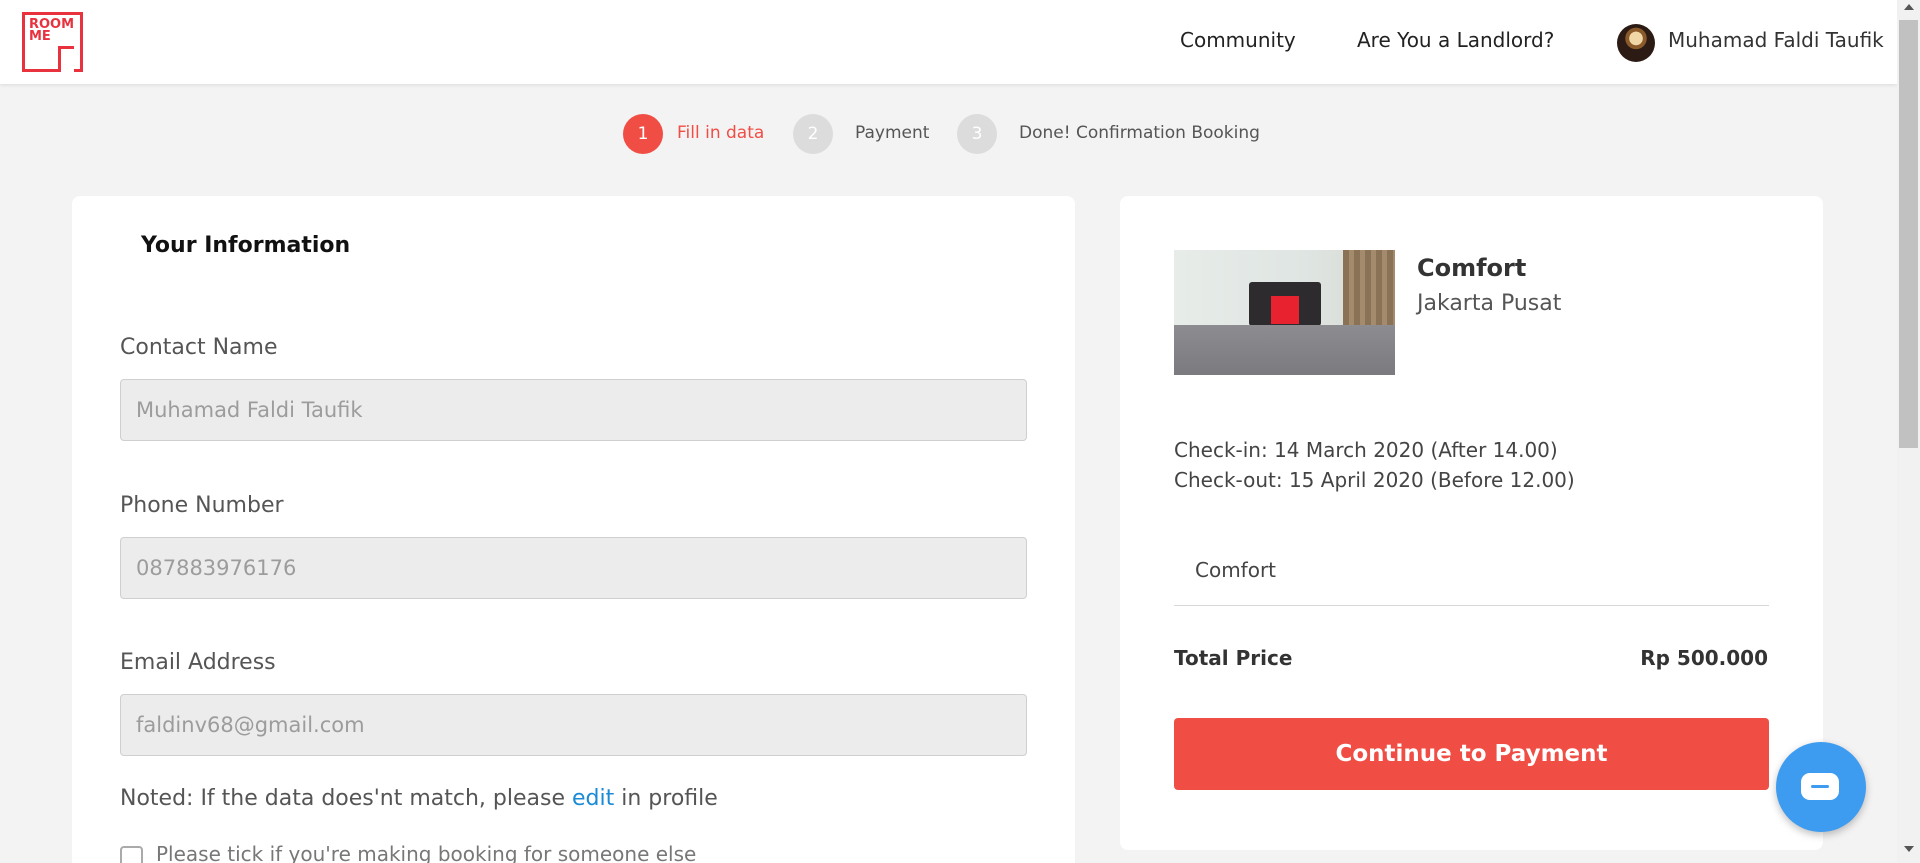 The image size is (1920, 863). What do you see at coordinates (813, 134) in the screenshot?
I see `step-2-circle: 2` at bounding box center [813, 134].